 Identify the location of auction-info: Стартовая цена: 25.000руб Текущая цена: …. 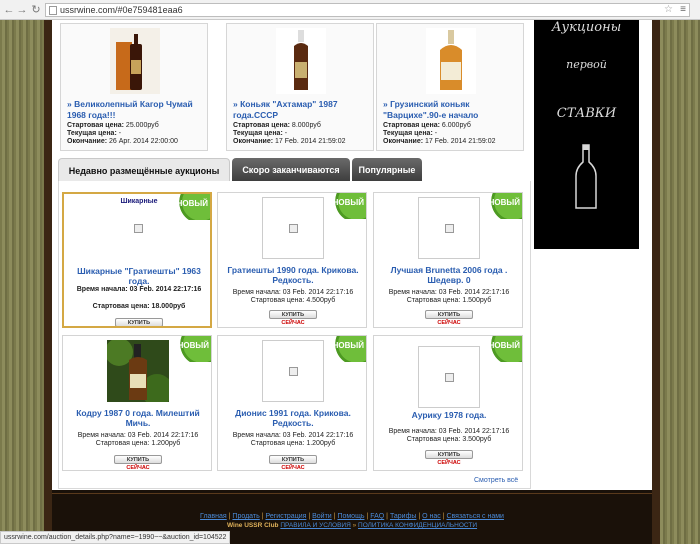
(122, 133).